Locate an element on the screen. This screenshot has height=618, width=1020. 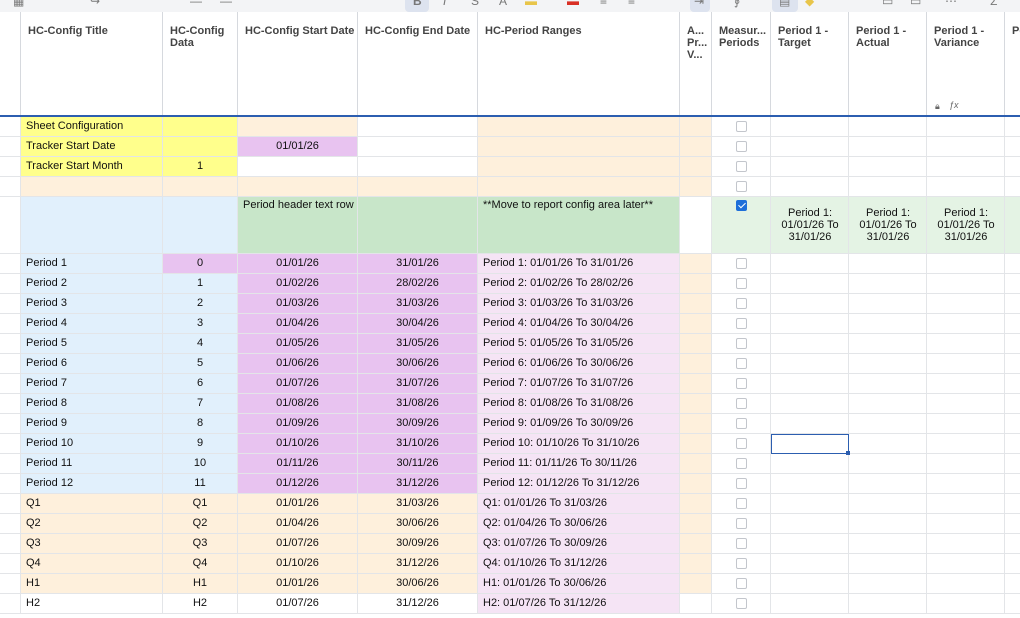
grid-cell: 01/09/26 is located at coordinates (298, 424).